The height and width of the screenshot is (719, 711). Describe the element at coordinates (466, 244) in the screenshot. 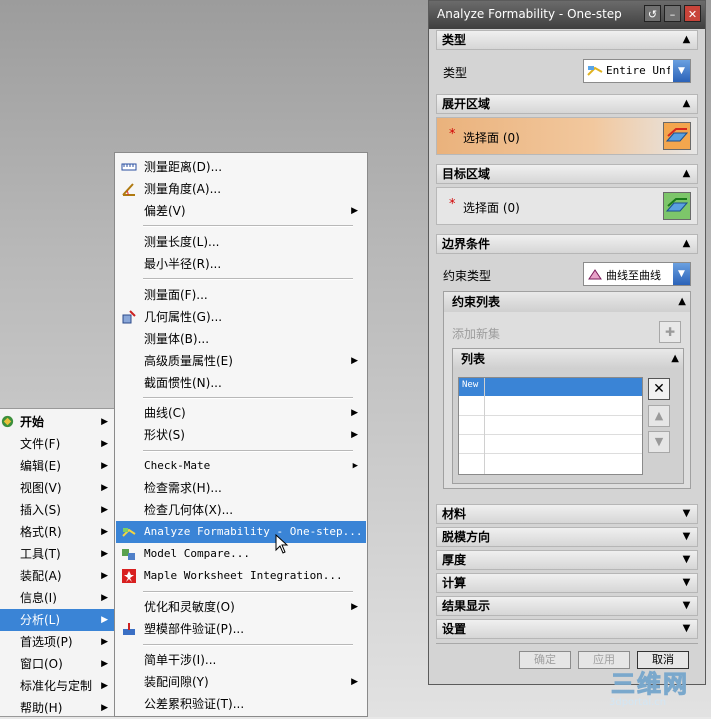

I see `section-title: 边界条件` at that location.